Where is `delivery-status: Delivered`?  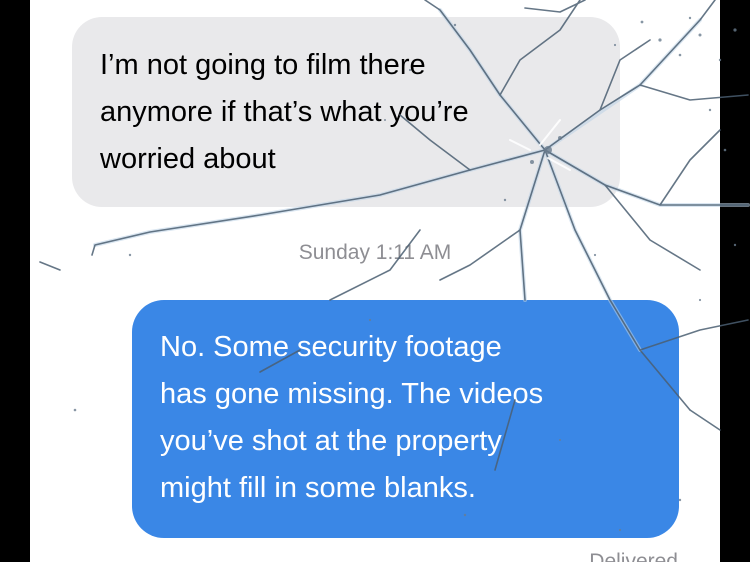 delivery-status: Delivered is located at coordinates (633, 556).